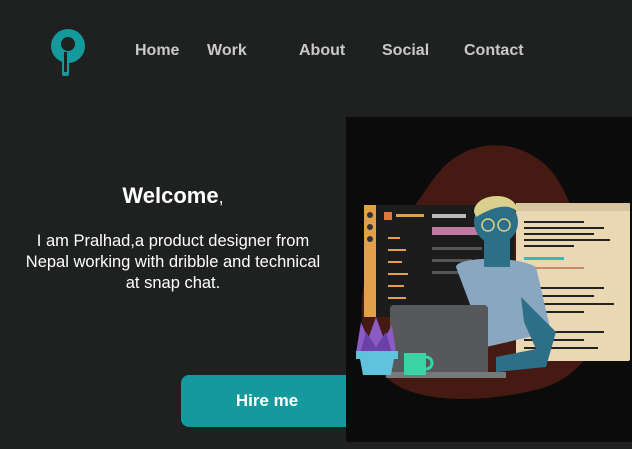 This screenshot has width=632, height=449. Describe the element at coordinates (267, 401) in the screenshot. I see `hire-me-button: Hire me` at that location.